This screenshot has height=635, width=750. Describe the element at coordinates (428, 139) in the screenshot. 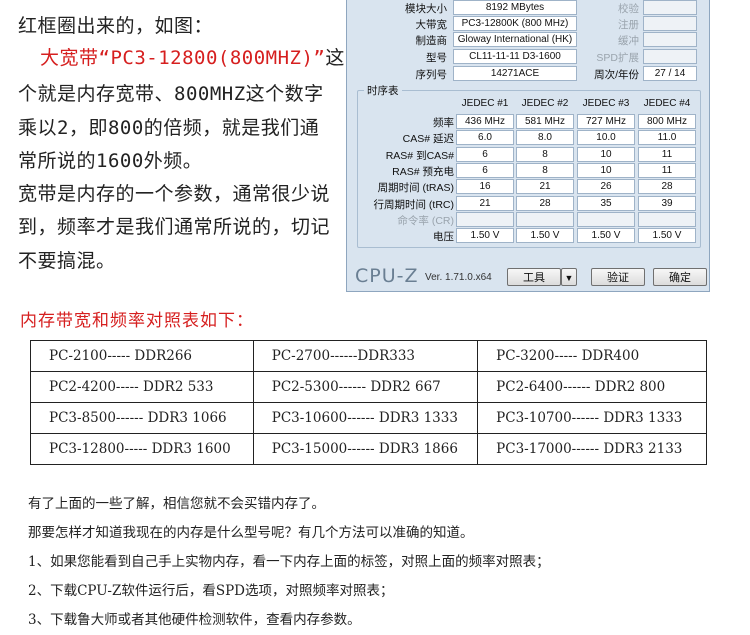

I see `timing-row-label: CAS# 延迟` at that location.